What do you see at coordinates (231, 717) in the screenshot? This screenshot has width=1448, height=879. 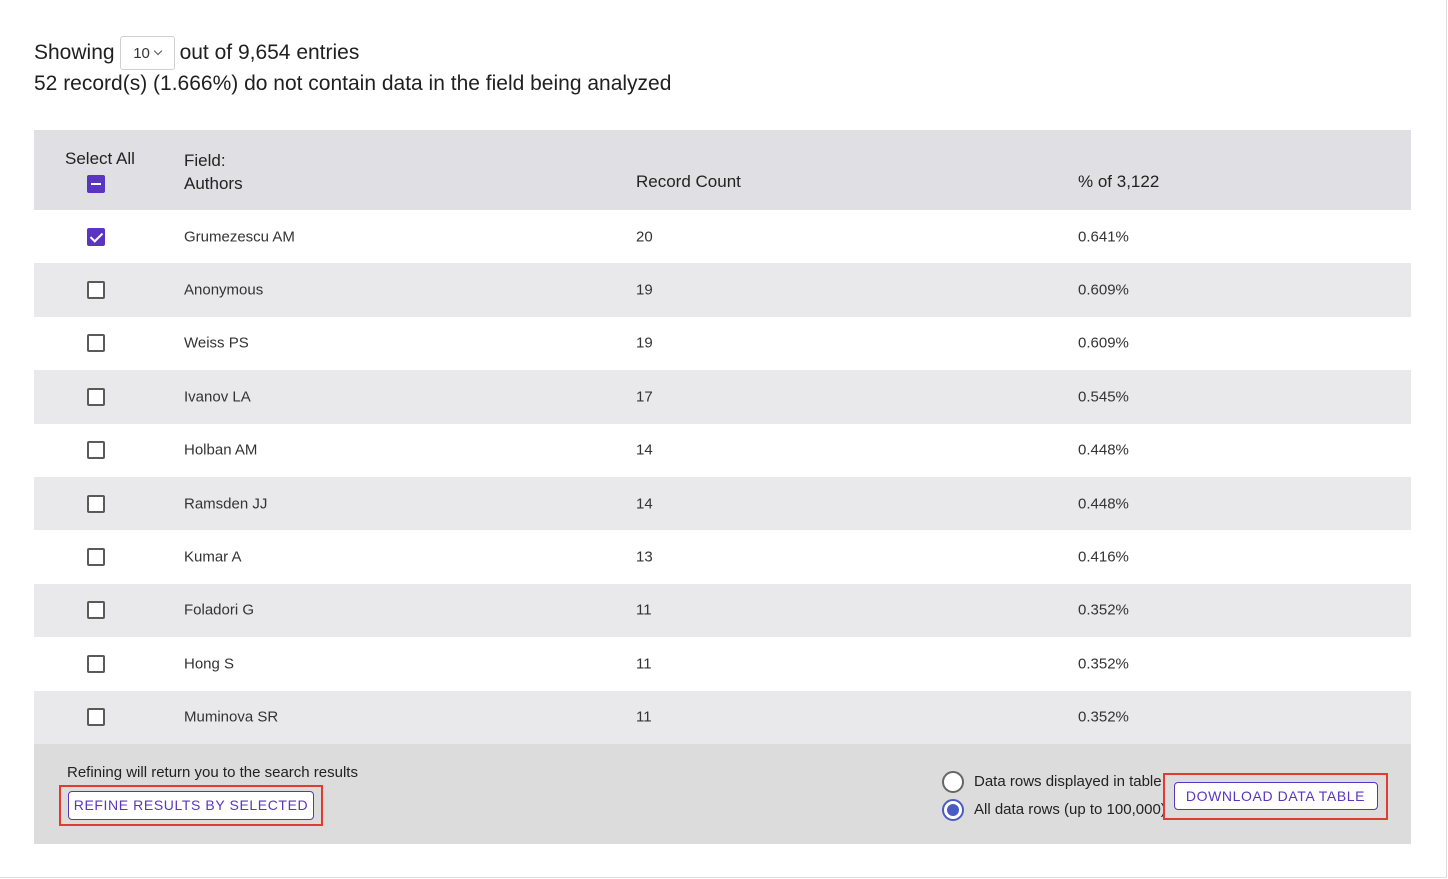 I see `author-name: Muminova SR` at bounding box center [231, 717].